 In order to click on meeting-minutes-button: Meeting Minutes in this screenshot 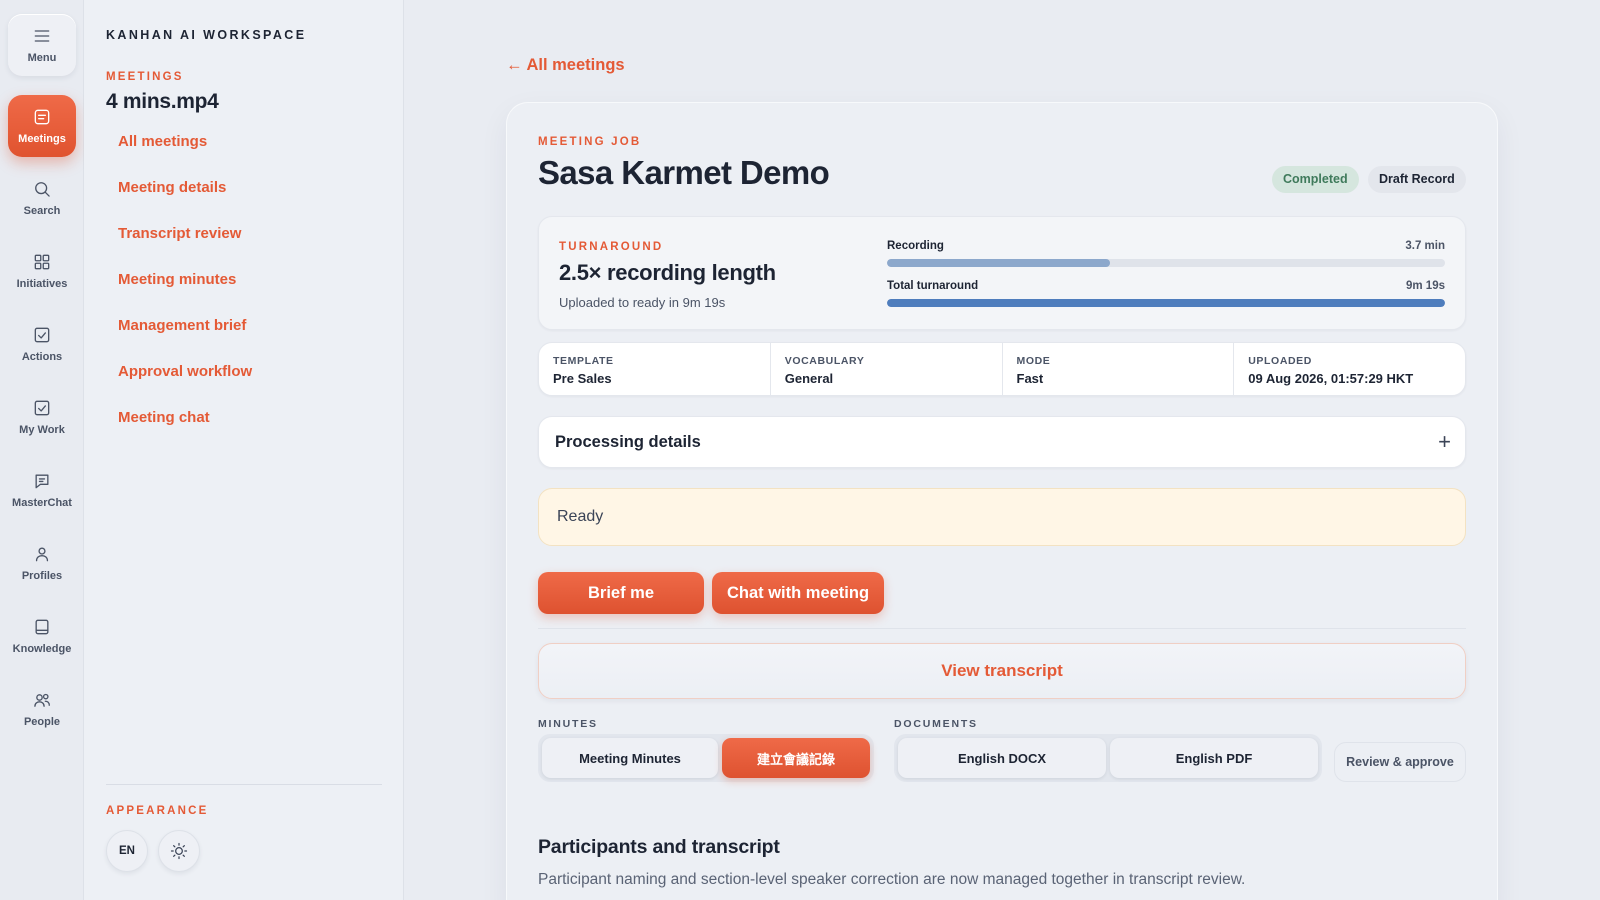, I will do `click(630, 758)`.